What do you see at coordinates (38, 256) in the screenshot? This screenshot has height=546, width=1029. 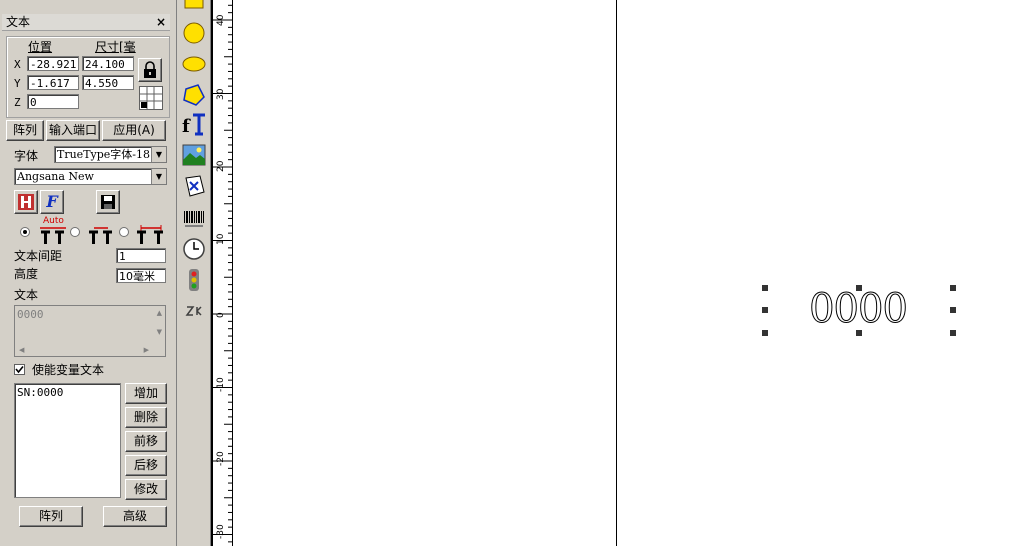 I see `spacing-label: 文本间距` at bounding box center [38, 256].